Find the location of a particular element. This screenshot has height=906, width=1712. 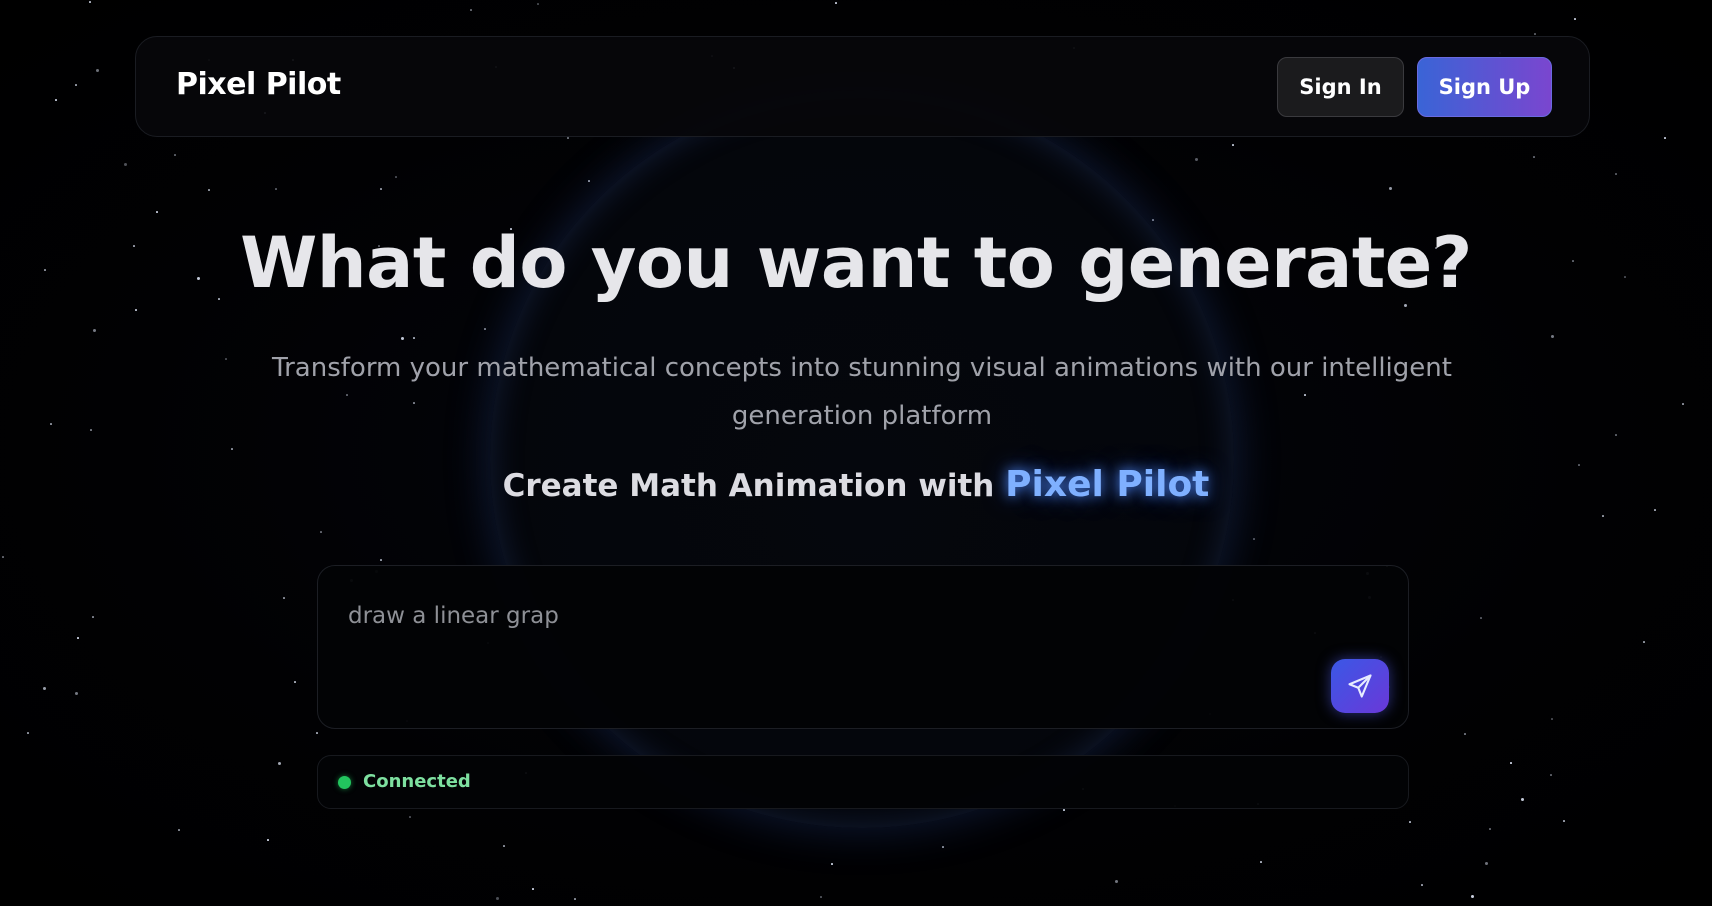

tagline: Create Math Animation with Pixel Pilot is located at coordinates (856, 484).